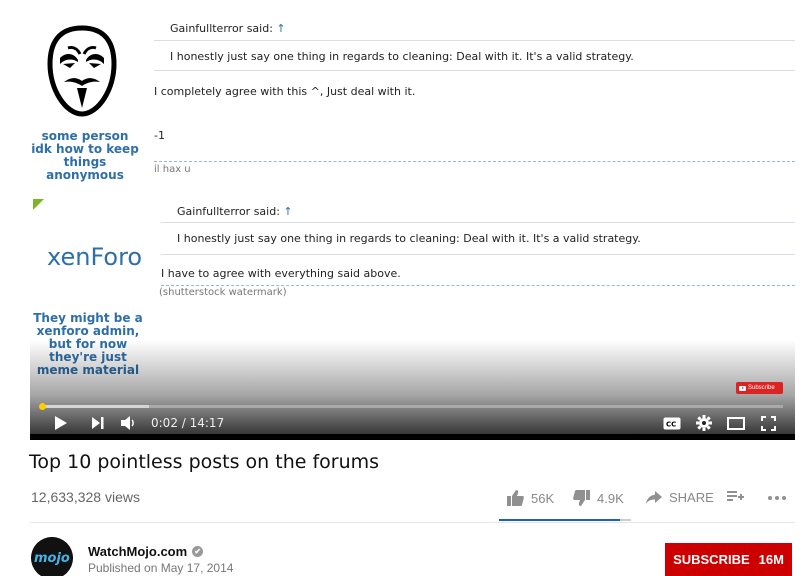  What do you see at coordinates (198, 551) in the screenshot?
I see `verified-badge-icon: ✔` at bounding box center [198, 551].